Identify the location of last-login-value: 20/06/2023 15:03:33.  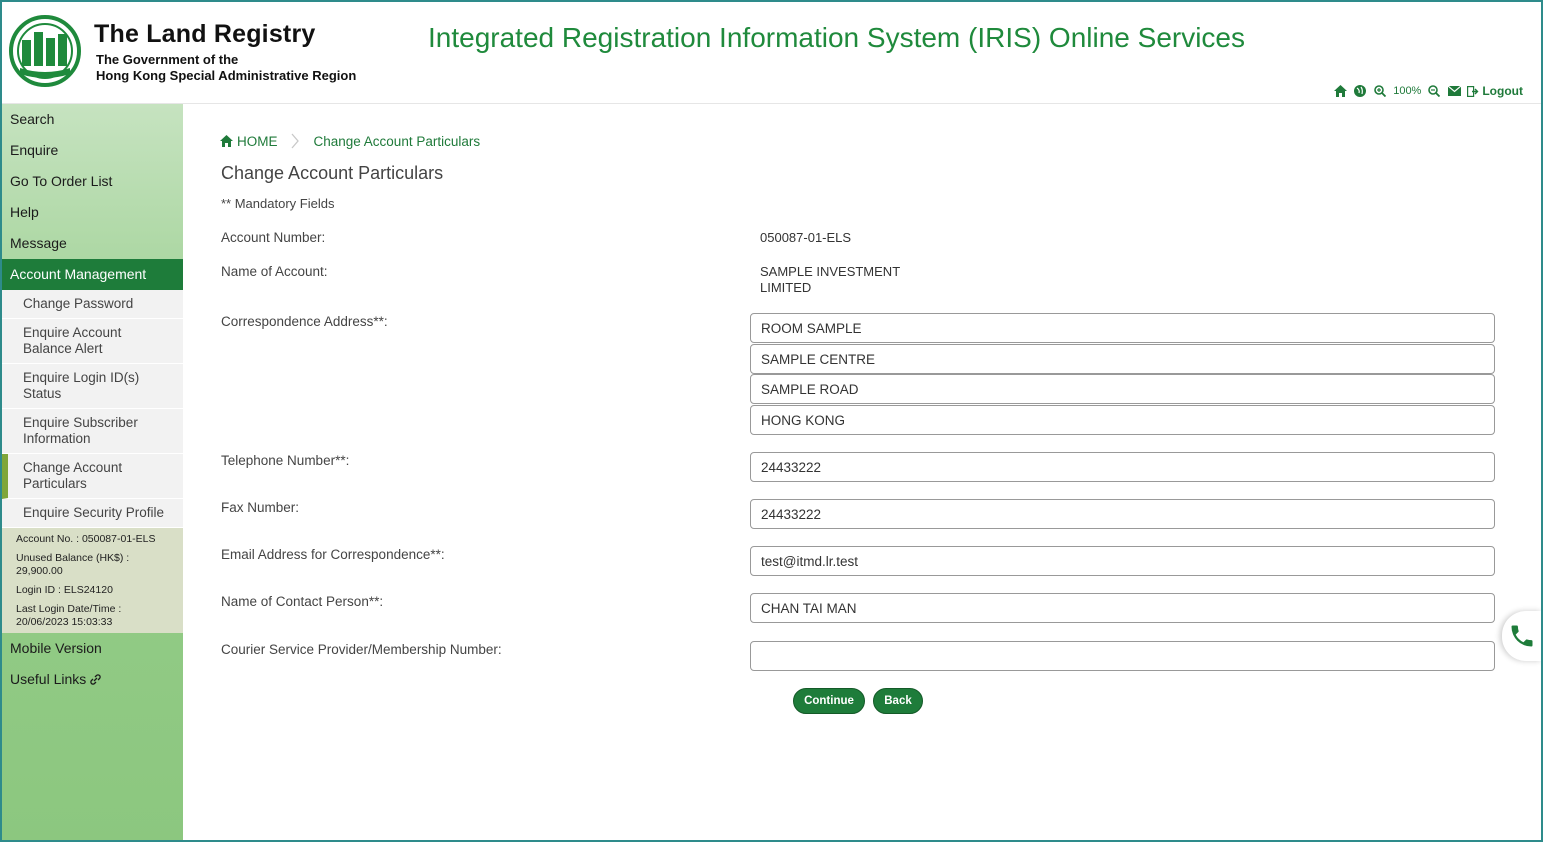
(64, 622).